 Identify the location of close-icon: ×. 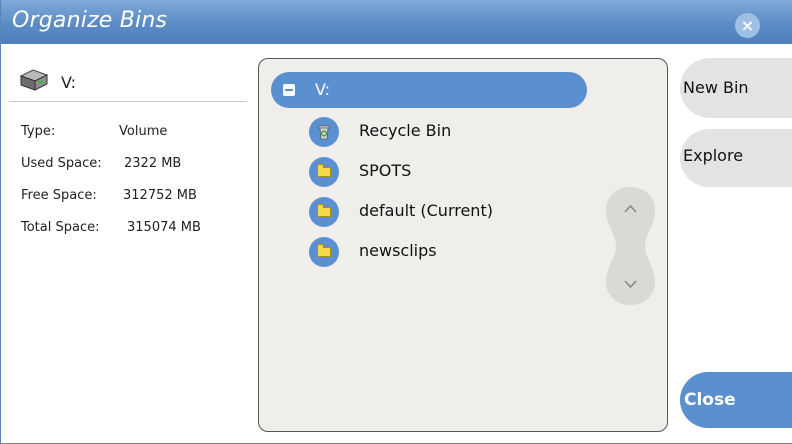
(747, 25).